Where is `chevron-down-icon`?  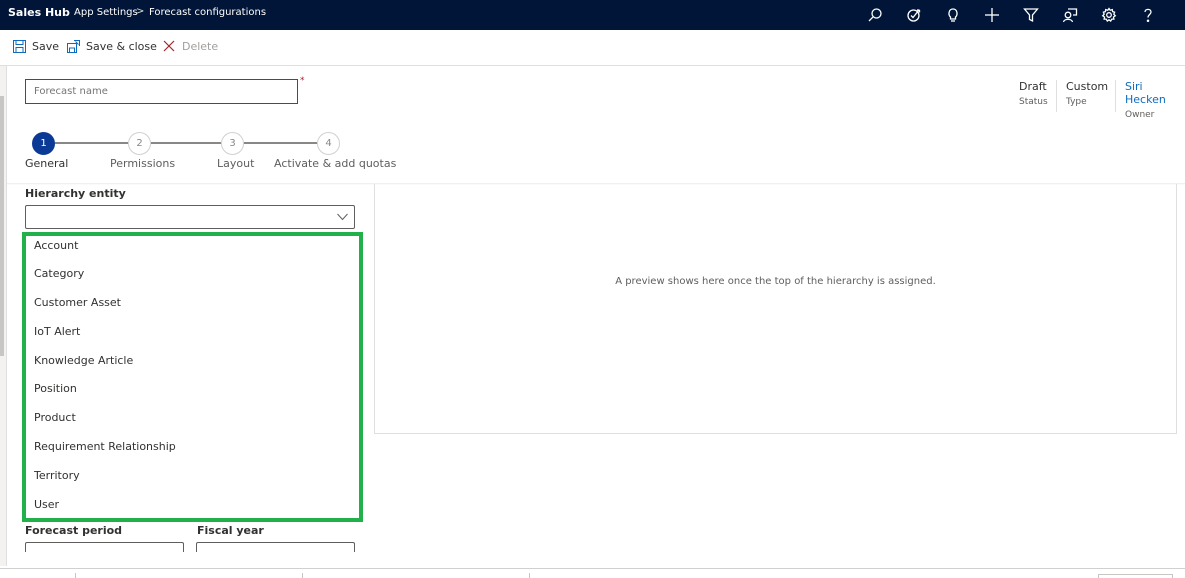 chevron-down-icon is located at coordinates (342, 217).